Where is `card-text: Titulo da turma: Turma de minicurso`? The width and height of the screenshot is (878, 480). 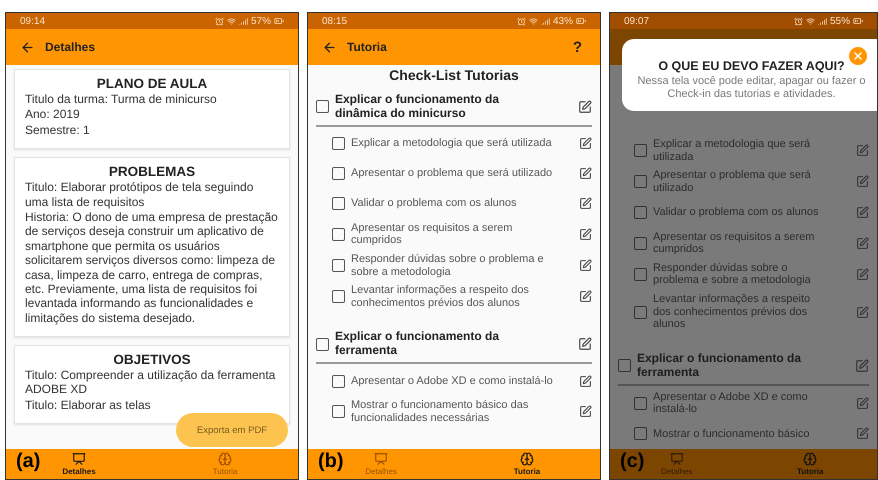
card-text: Titulo da turma: Turma de minicurso is located at coordinates (121, 99).